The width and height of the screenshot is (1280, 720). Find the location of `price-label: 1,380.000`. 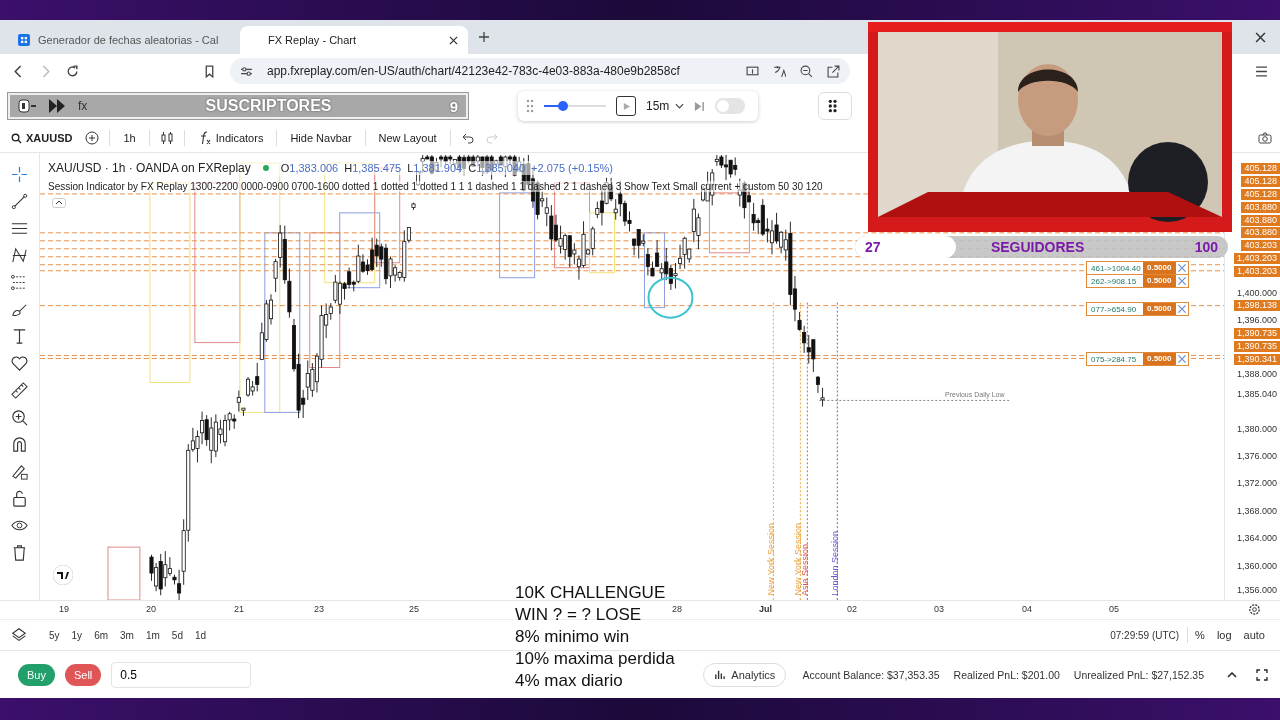

price-label: 1,380.000 is located at coordinates (1256, 429).